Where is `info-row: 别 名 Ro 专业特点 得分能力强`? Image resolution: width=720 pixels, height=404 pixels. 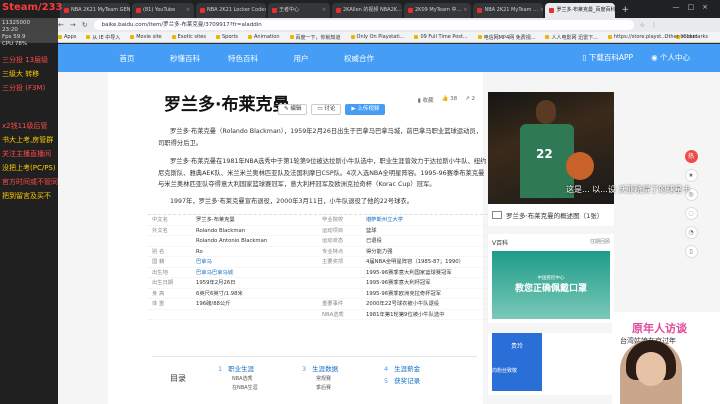 info-row: 别 名 Ro 专业特点 得分能力强 is located at coordinates (318, 252).